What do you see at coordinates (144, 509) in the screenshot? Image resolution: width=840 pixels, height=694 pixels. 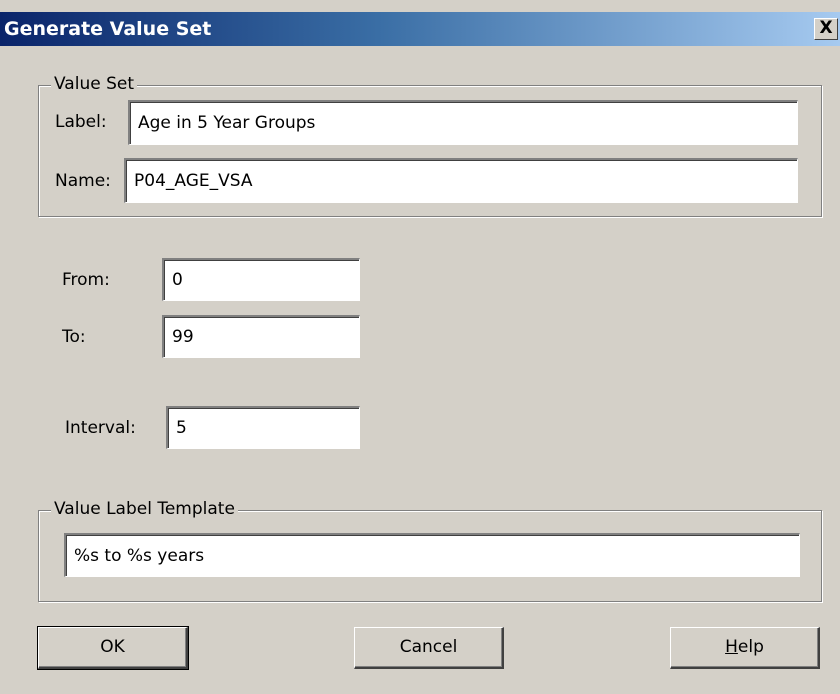 I see `value-label-template-group-title: Value Label Template` at bounding box center [144, 509].